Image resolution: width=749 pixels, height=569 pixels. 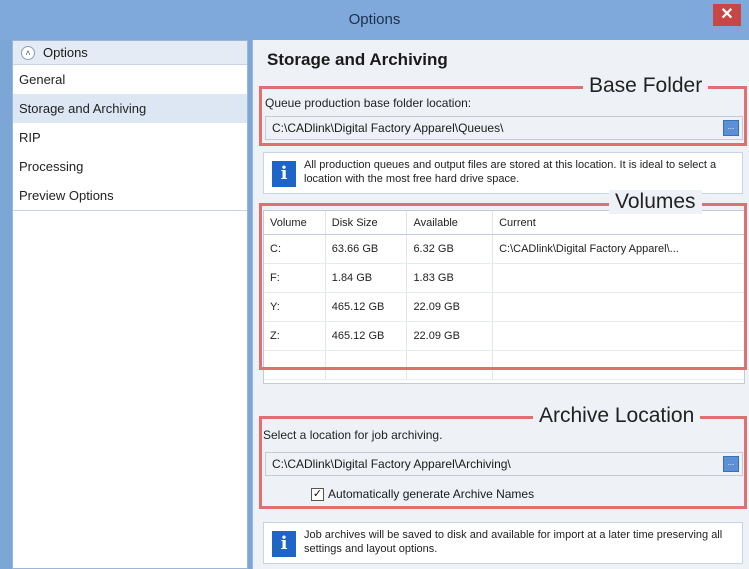 I want to click on sidebar-header: ˄ Options, so click(x=130, y=53).